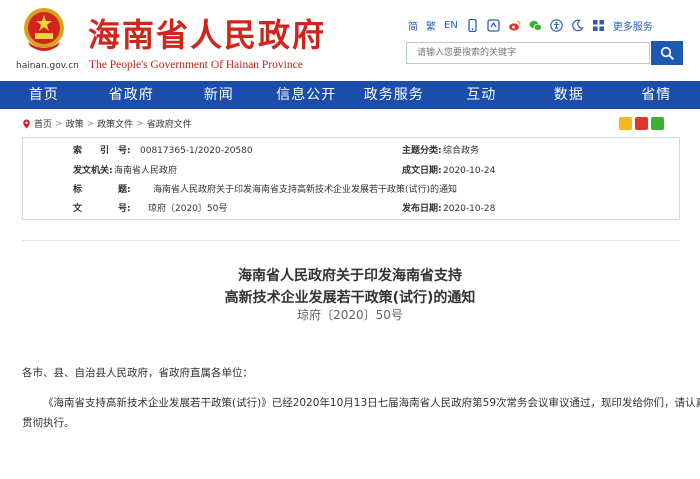 This screenshot has height=479, width=700. I want to click on title-label: 标 题:, so click(102, 190).